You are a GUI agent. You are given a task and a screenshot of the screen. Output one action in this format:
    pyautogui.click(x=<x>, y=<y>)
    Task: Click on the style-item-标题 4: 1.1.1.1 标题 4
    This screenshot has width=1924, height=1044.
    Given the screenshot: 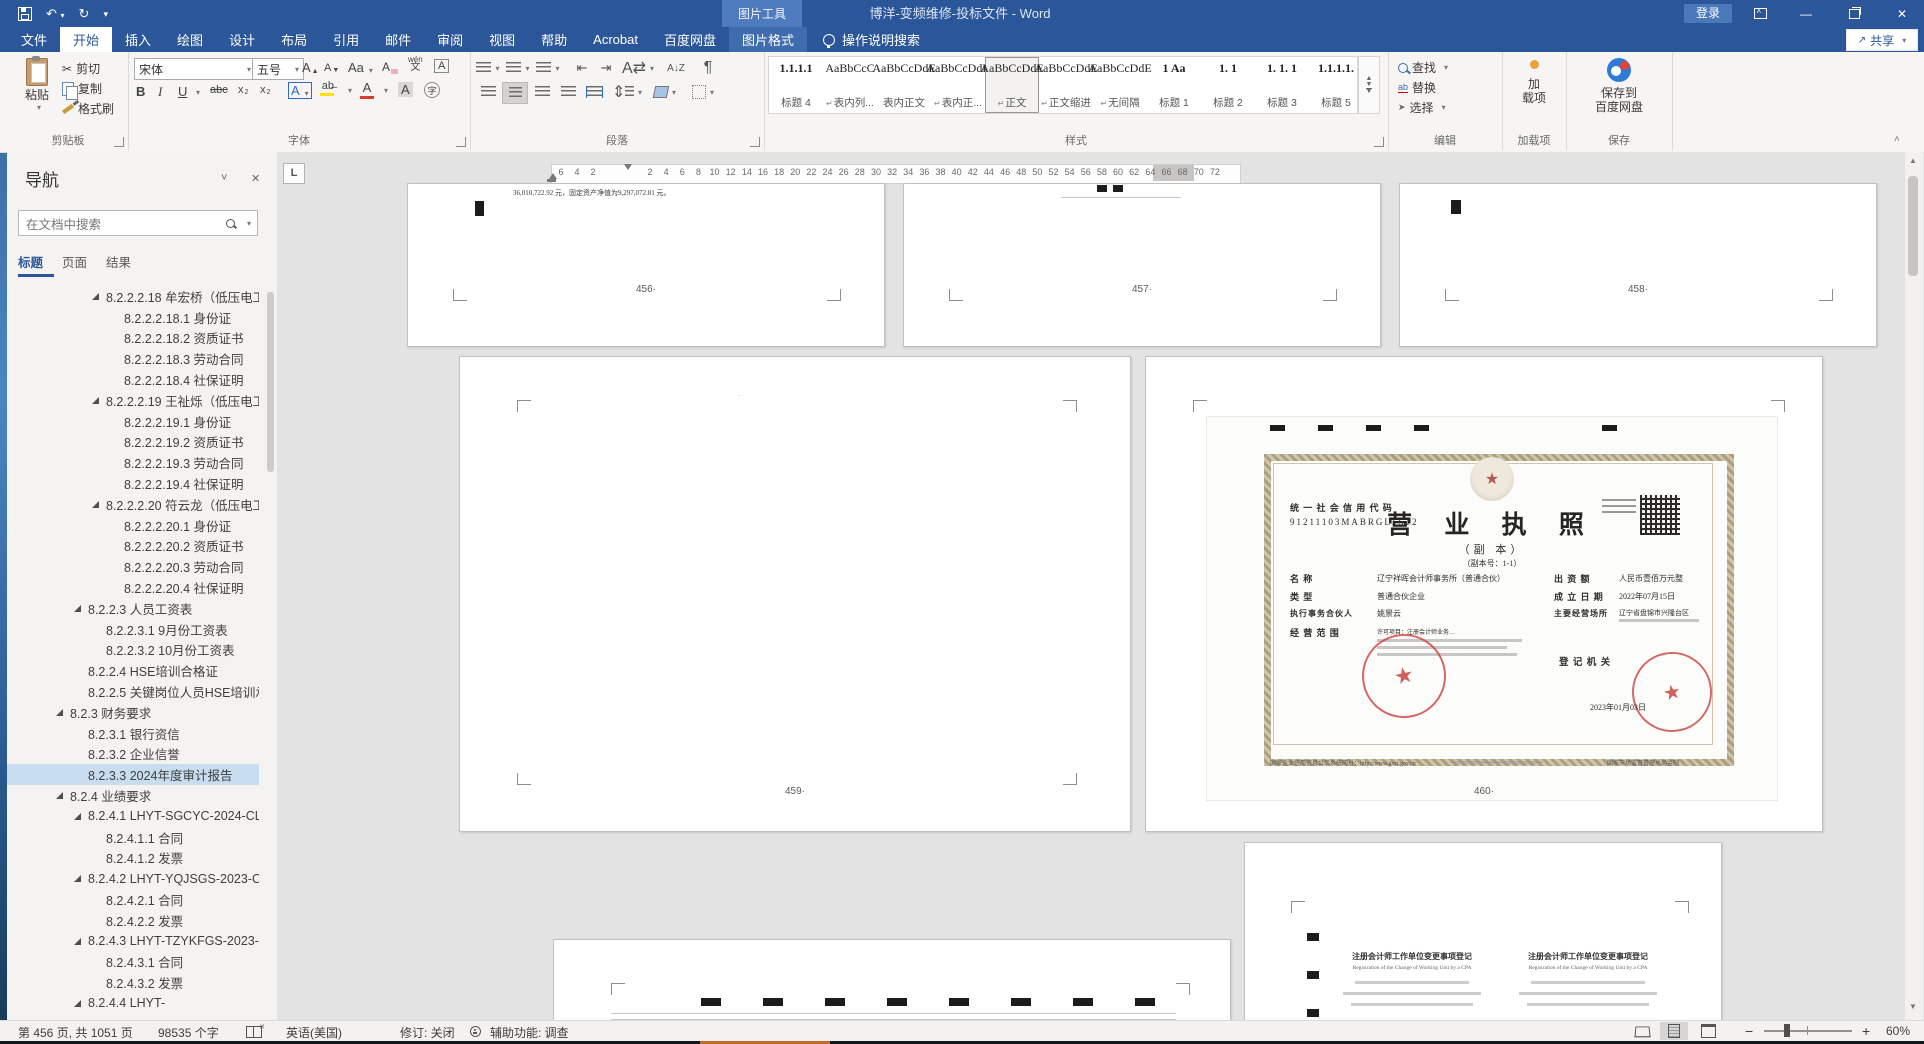 What is the action you would take?
    pyautogui.click(x=796, y=85)
    